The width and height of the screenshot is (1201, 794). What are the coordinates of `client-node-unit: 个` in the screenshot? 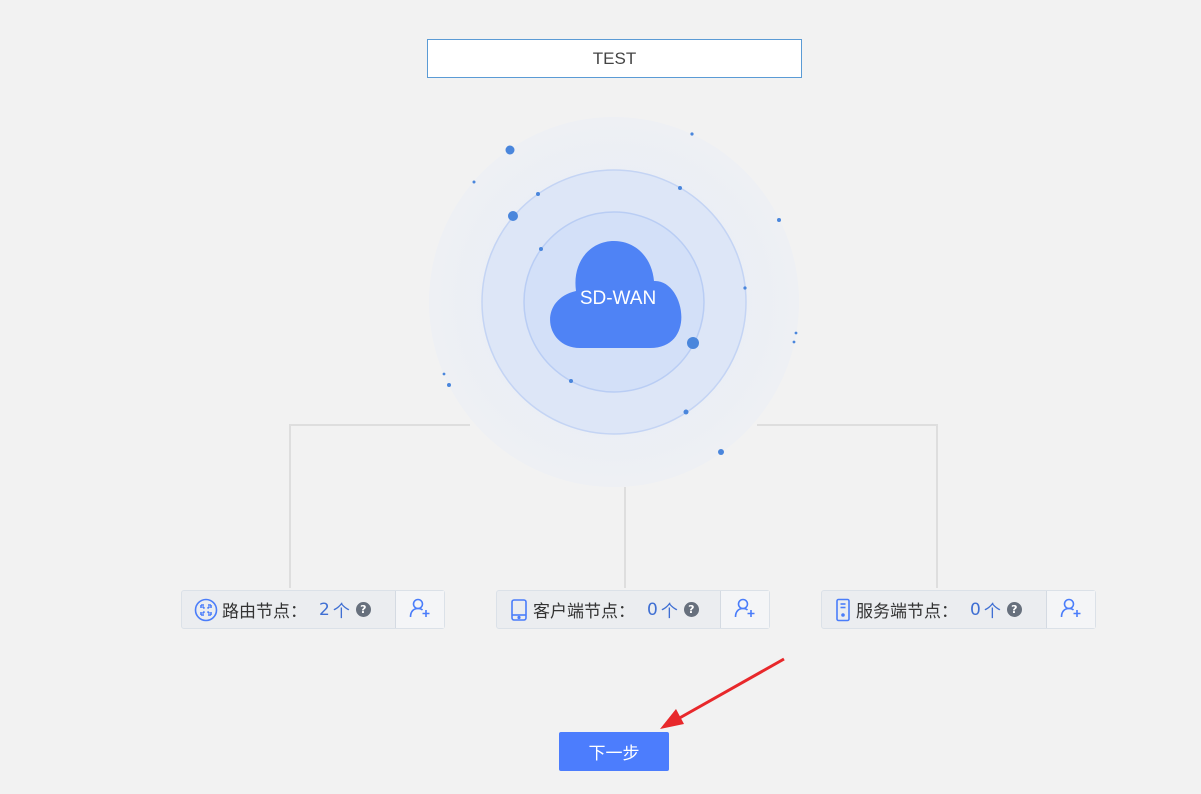 It's located at (669, 612).